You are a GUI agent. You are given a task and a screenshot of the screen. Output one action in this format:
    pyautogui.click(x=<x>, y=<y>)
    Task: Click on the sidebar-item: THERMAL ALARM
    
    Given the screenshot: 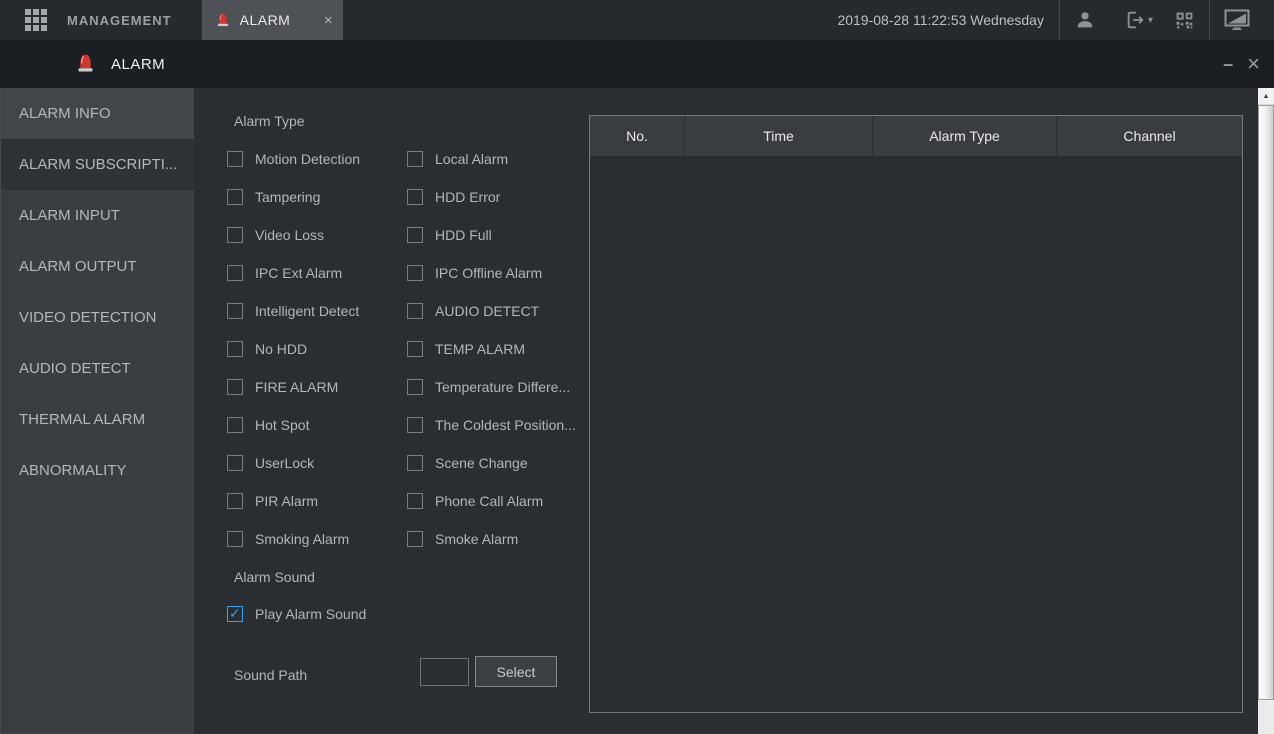 What is the action you would take?
    pyautogui.click(x=97, y=419)
    